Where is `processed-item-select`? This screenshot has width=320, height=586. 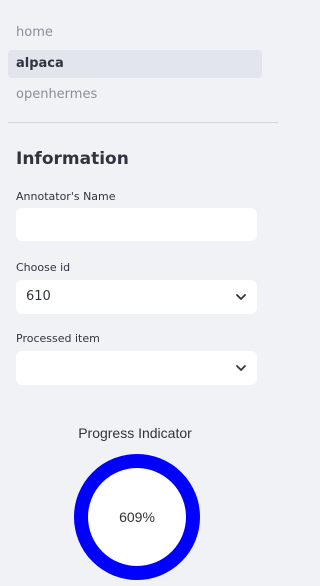 processed-item-select is located at coordinates (136, 368).